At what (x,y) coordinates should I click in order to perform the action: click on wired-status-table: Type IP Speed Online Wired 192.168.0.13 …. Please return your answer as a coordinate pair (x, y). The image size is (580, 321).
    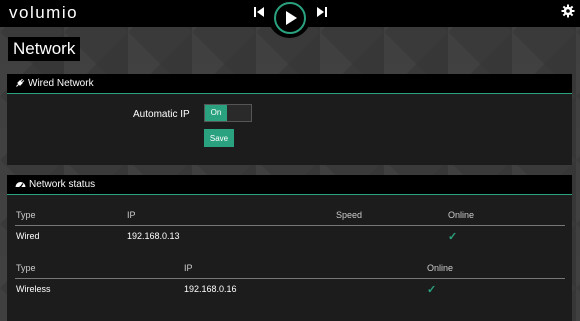
    Looking at the image, I should click on (290, 225).